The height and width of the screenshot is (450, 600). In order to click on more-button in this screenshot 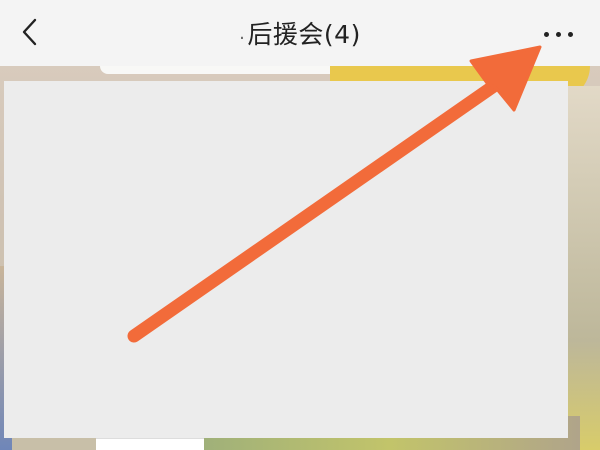, I will do `click(558, 34)`.